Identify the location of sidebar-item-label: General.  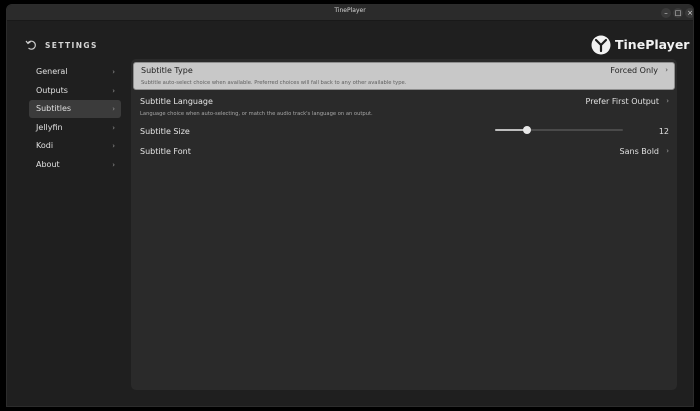
(52, 71).